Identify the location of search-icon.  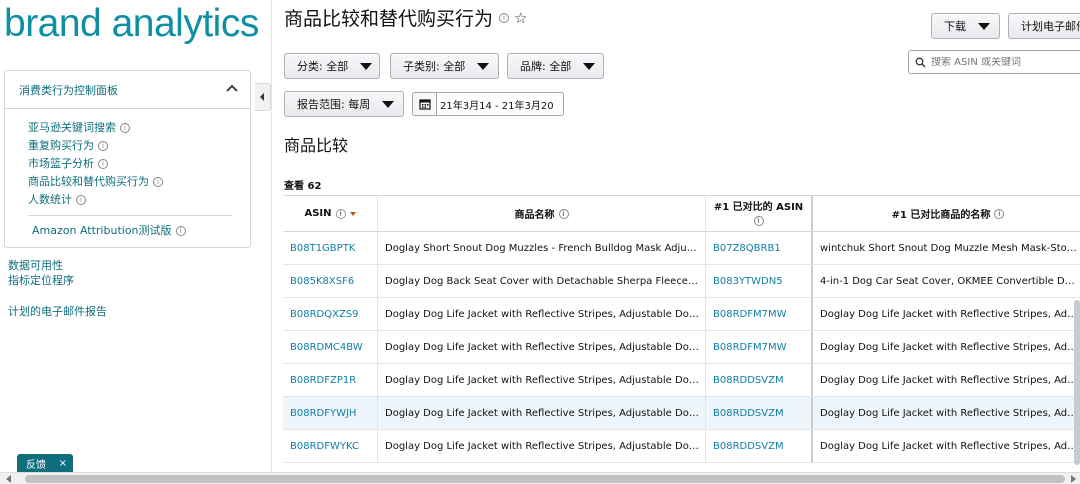
(920, 62).